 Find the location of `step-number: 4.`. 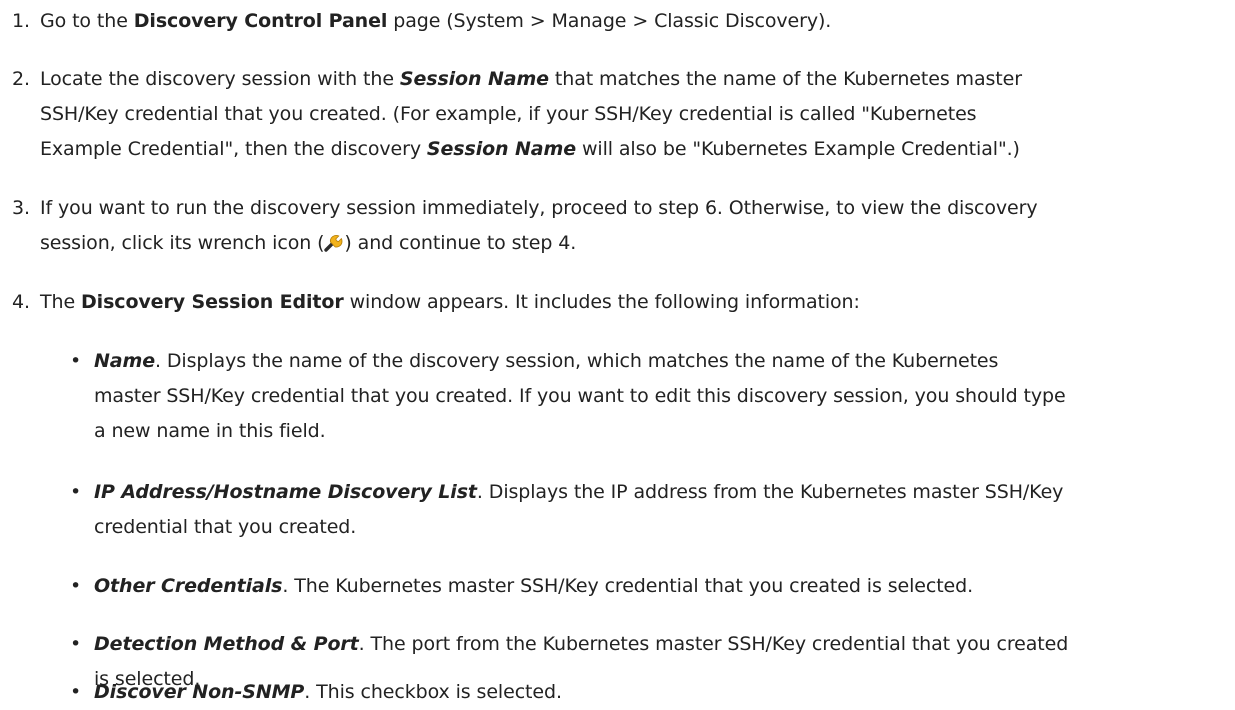

step-number: 4. is located at coordinates (21, 302).